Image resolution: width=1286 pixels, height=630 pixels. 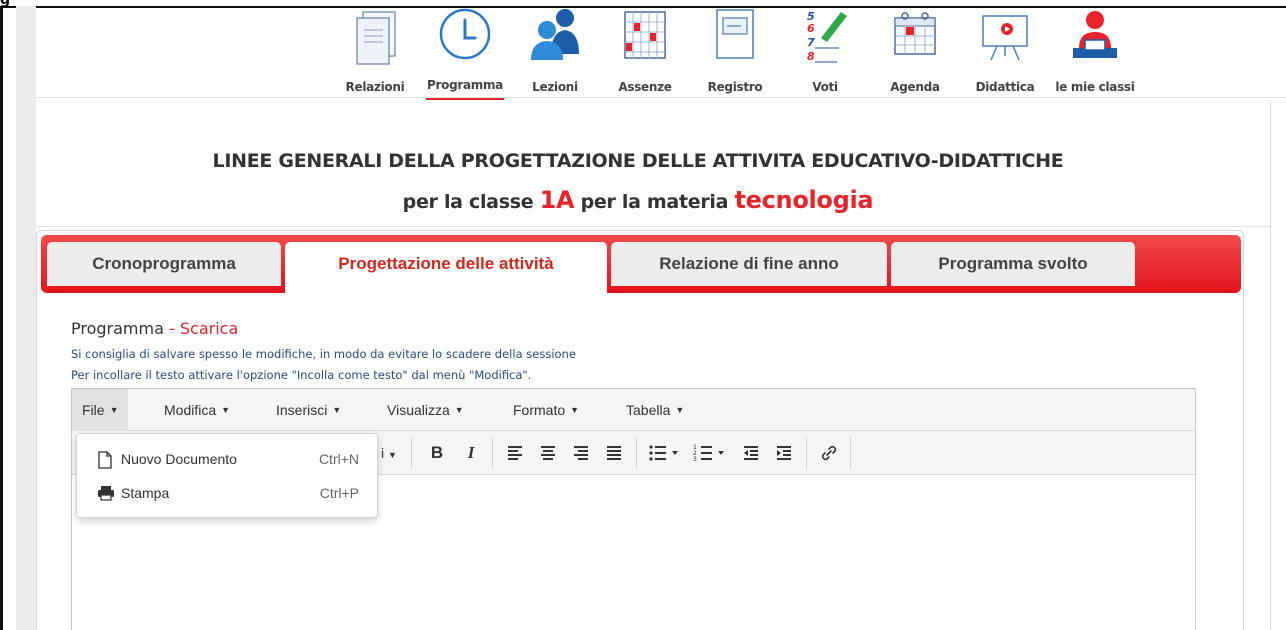 I want to click on svg-text: 3, so click(x=695, y=459).